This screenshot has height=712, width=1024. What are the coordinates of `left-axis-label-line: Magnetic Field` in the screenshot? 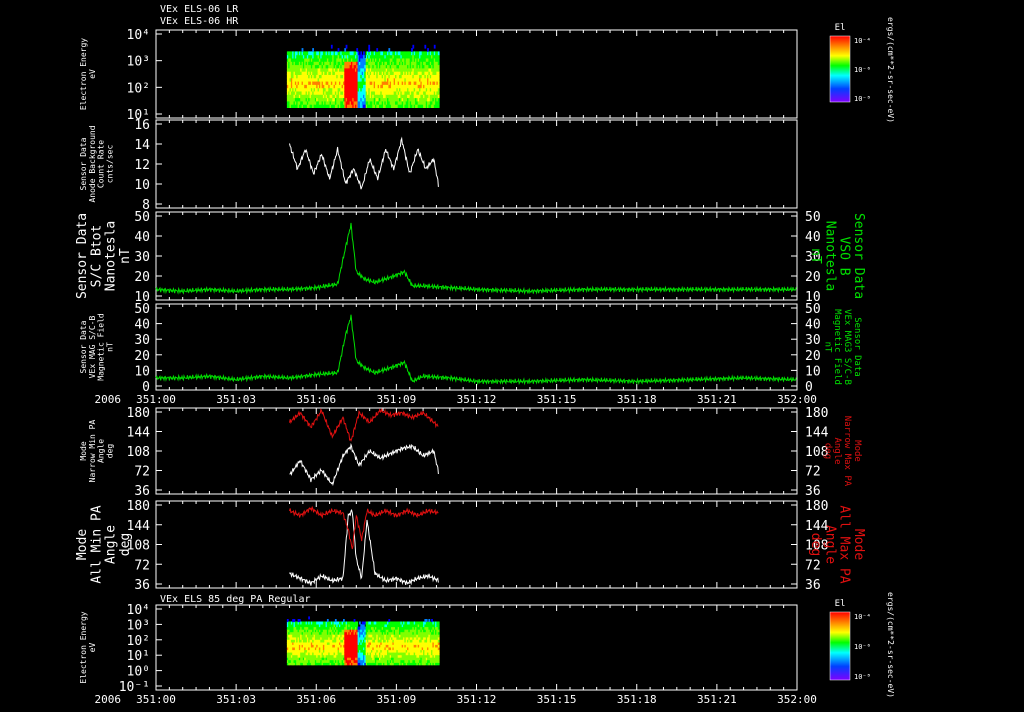 It's located at (101, 347).